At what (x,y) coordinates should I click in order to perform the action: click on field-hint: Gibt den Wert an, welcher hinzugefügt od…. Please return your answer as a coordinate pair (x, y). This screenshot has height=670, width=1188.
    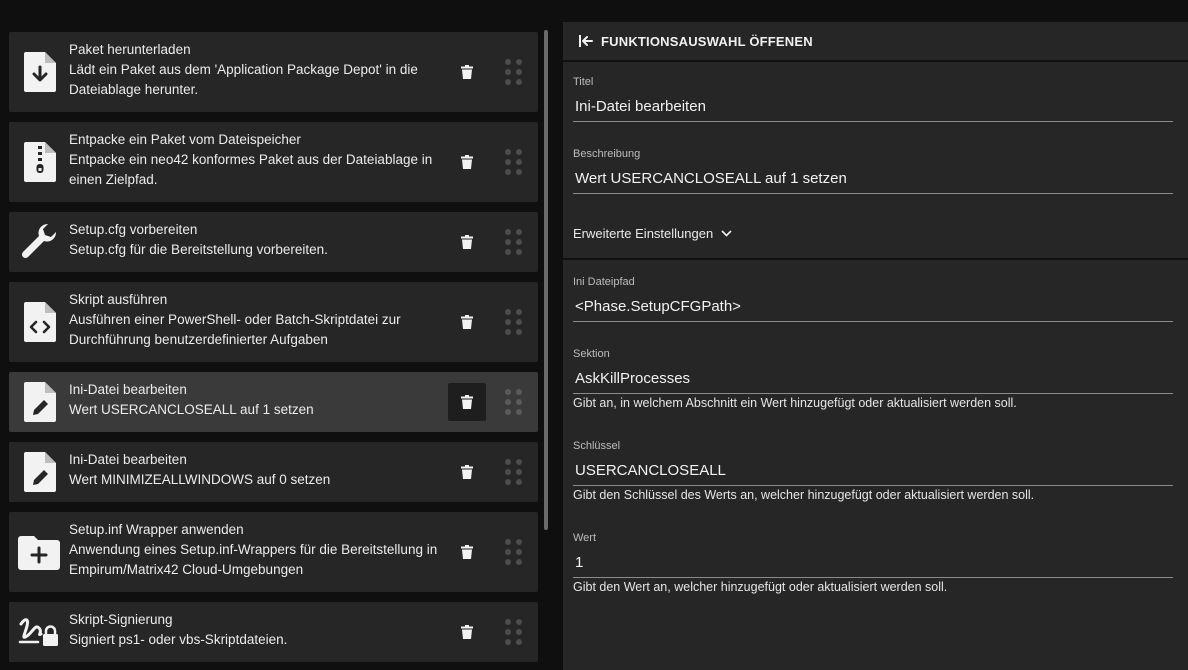
    Looking at the image, I should click on (760, 587).